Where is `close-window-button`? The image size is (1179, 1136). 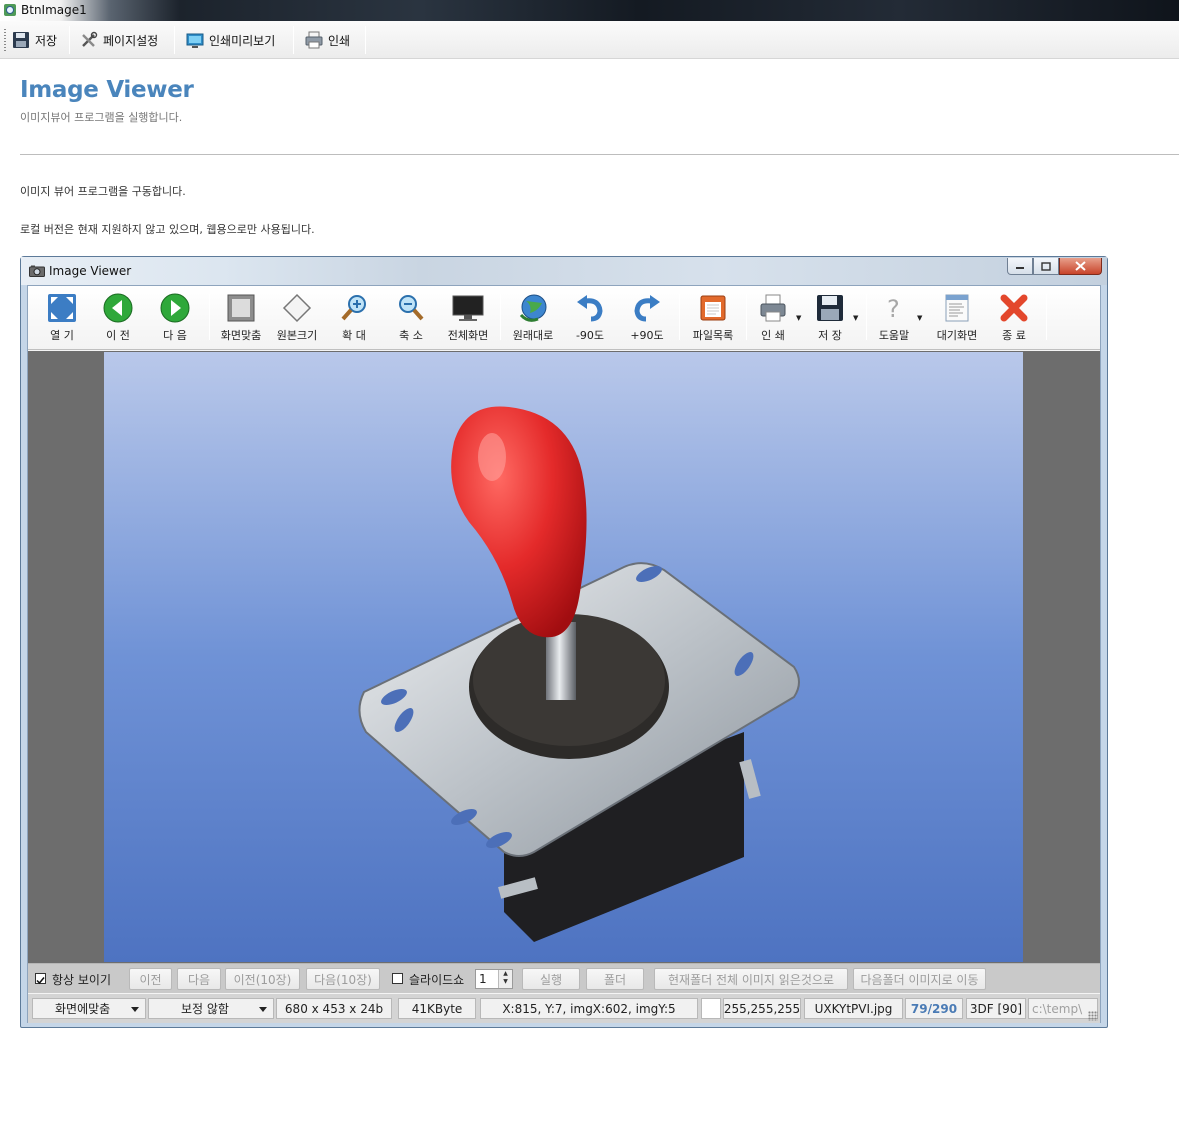 close-window-button is located at coordinates (1080, 266).